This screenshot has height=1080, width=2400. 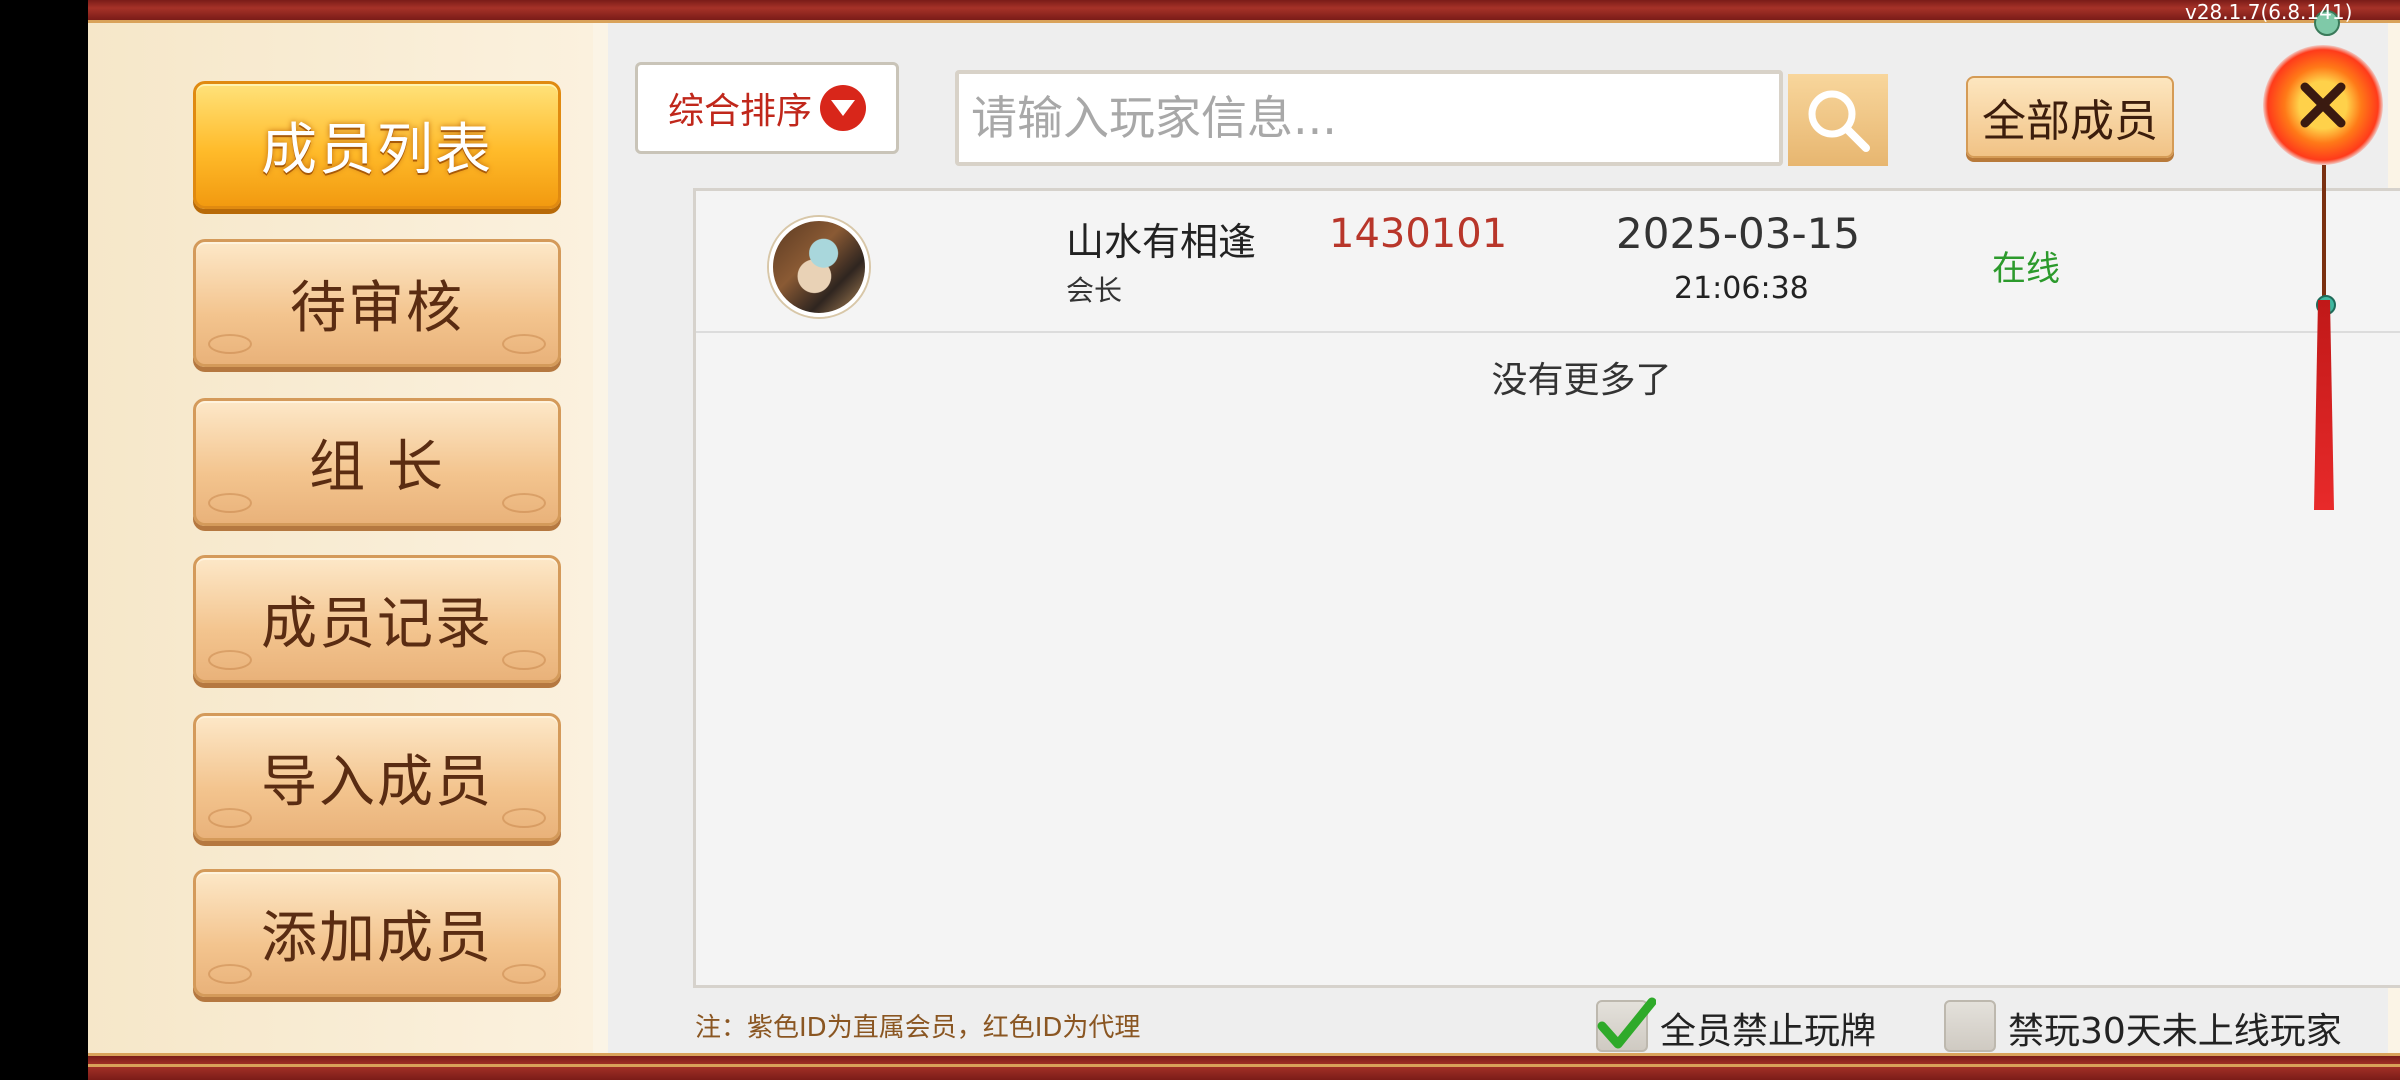 What do you see at coordinates (377, 308) in the screenshot?
I see `sidebar-item-label: 待审核` at bounding box center [377, 308].